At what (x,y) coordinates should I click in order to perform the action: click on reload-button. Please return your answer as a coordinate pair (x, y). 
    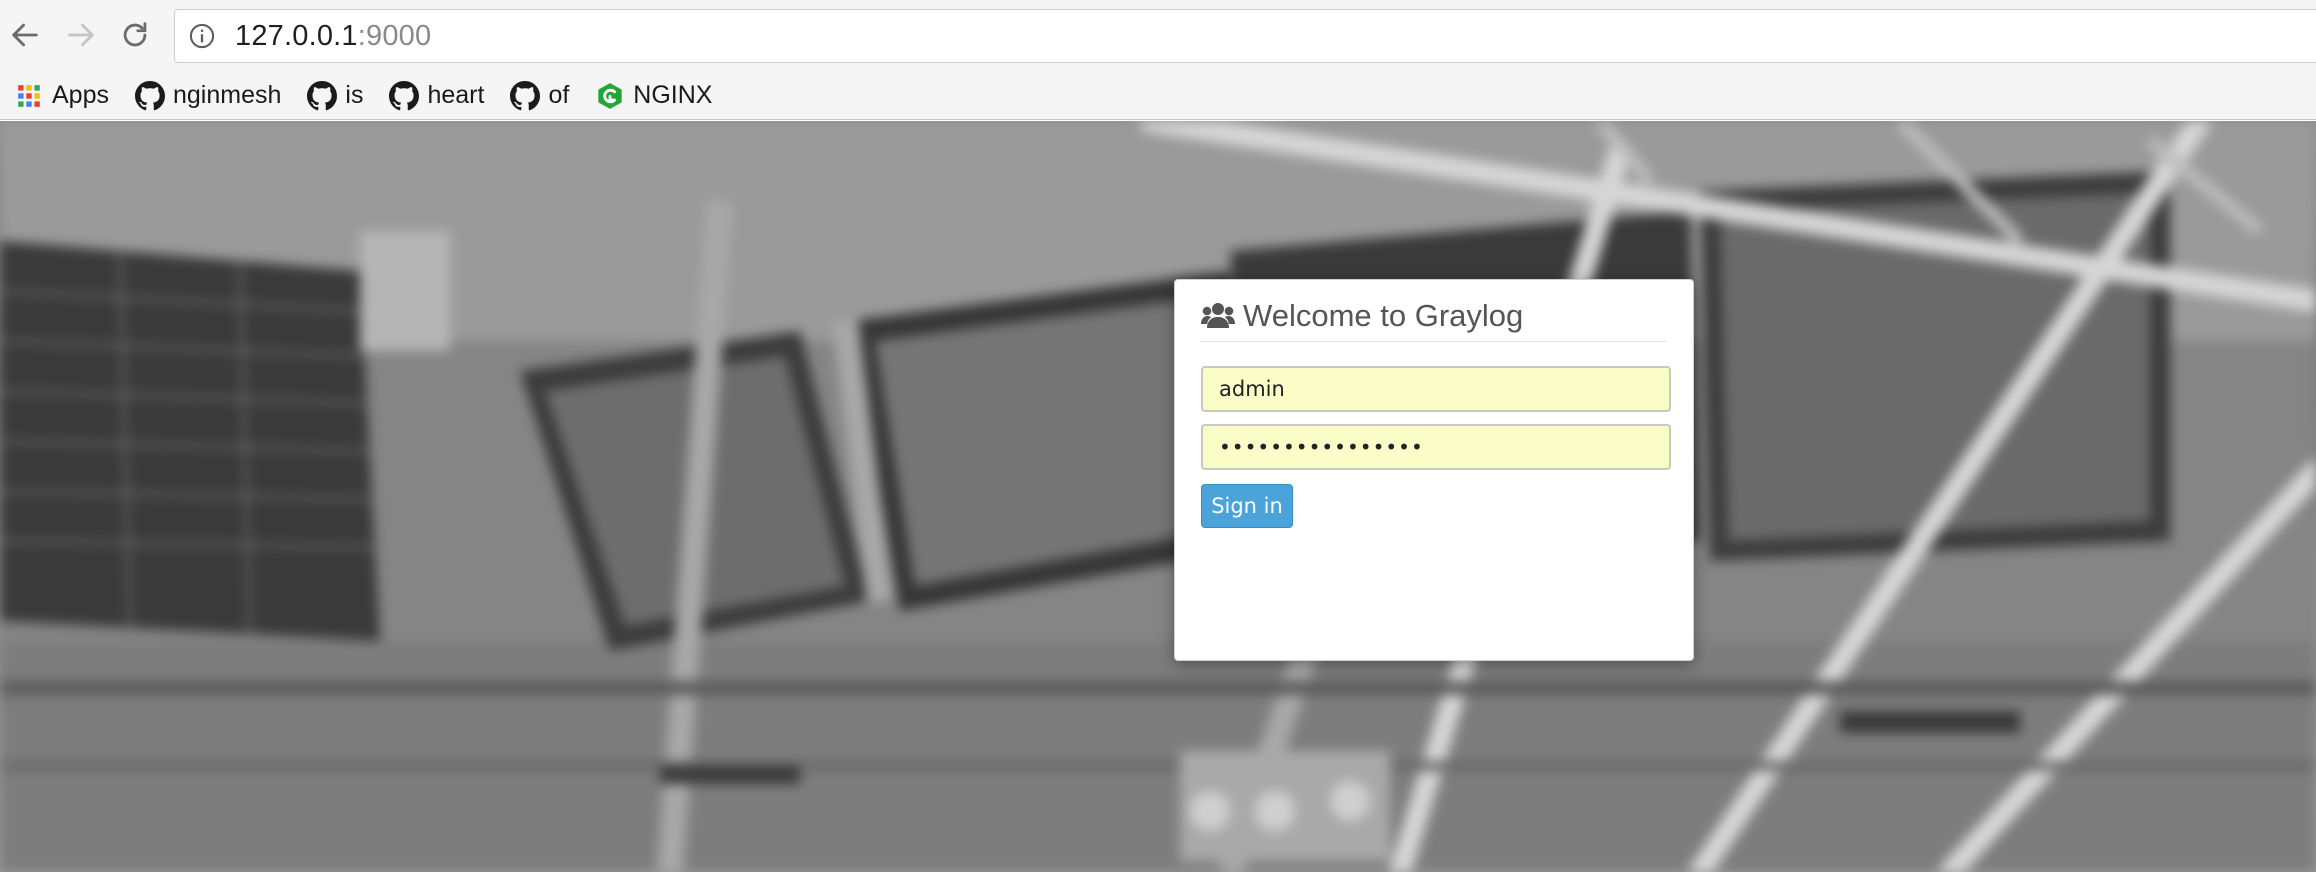
    Looking at the image, I should click on (135, 35).